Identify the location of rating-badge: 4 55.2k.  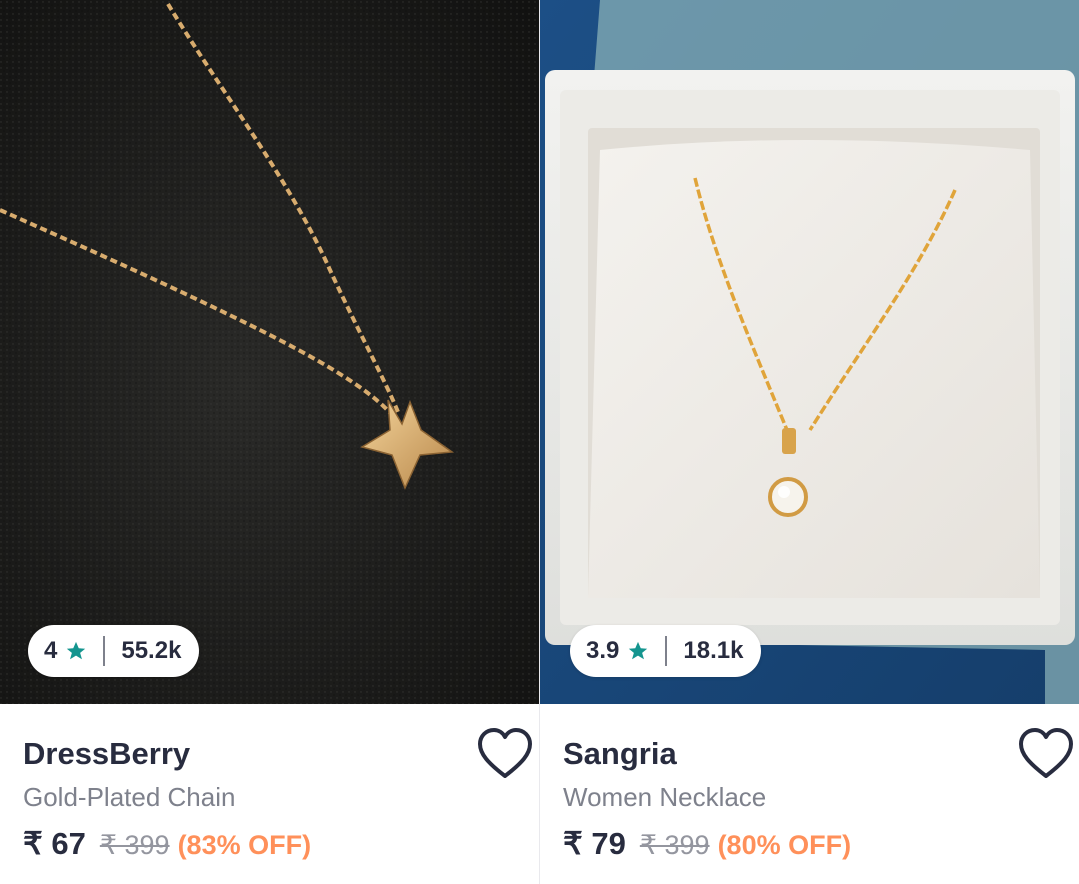
(114, 651).